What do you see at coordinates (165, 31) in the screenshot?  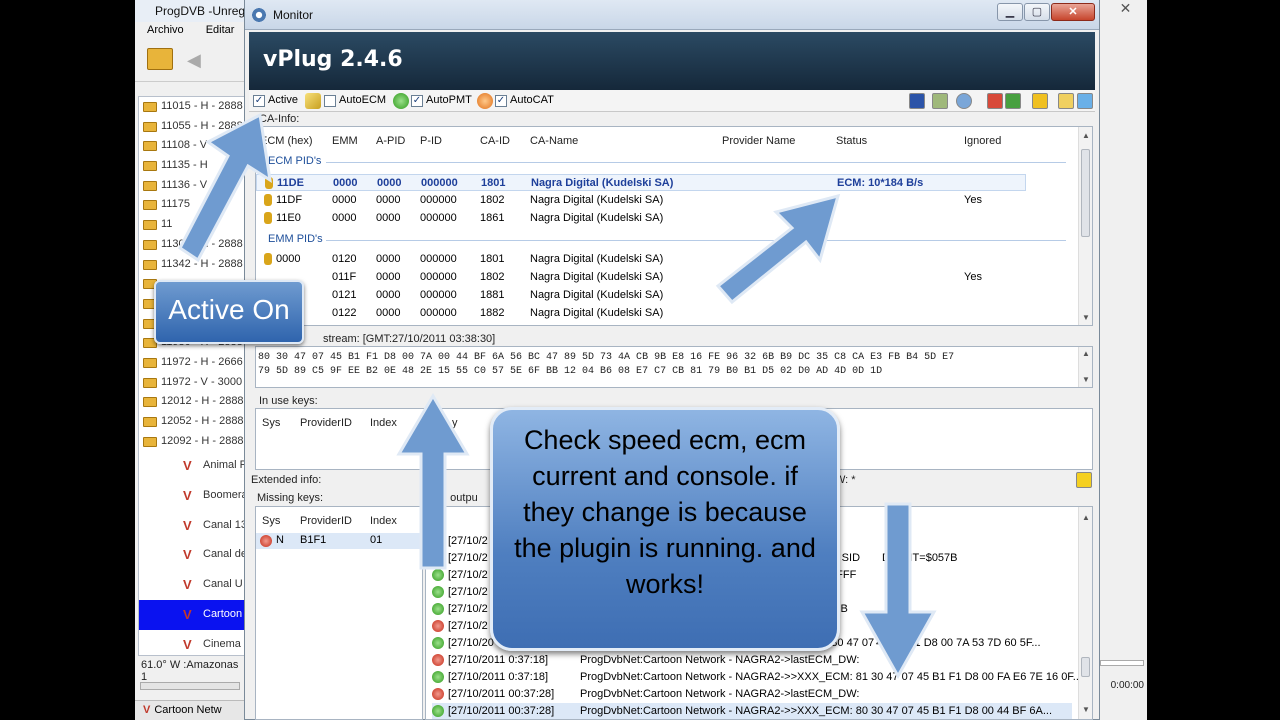 I see `menu-archivo: Archivo` at bounding box center [165, 31].